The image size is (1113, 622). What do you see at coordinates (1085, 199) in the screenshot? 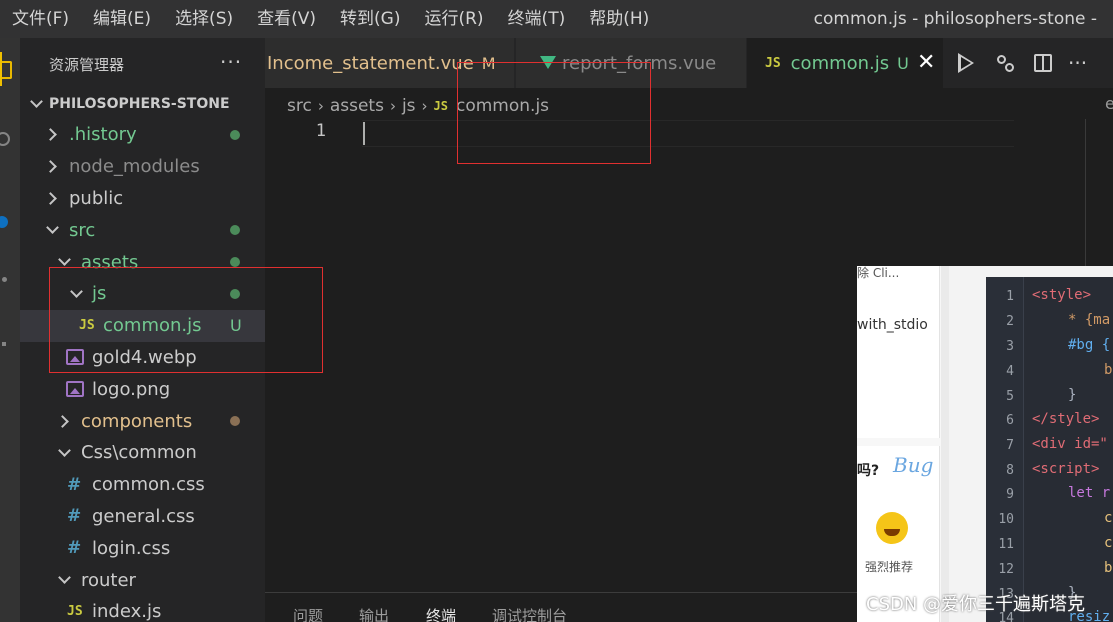
I see `minimap-border` at bounding box center [1085, 199].